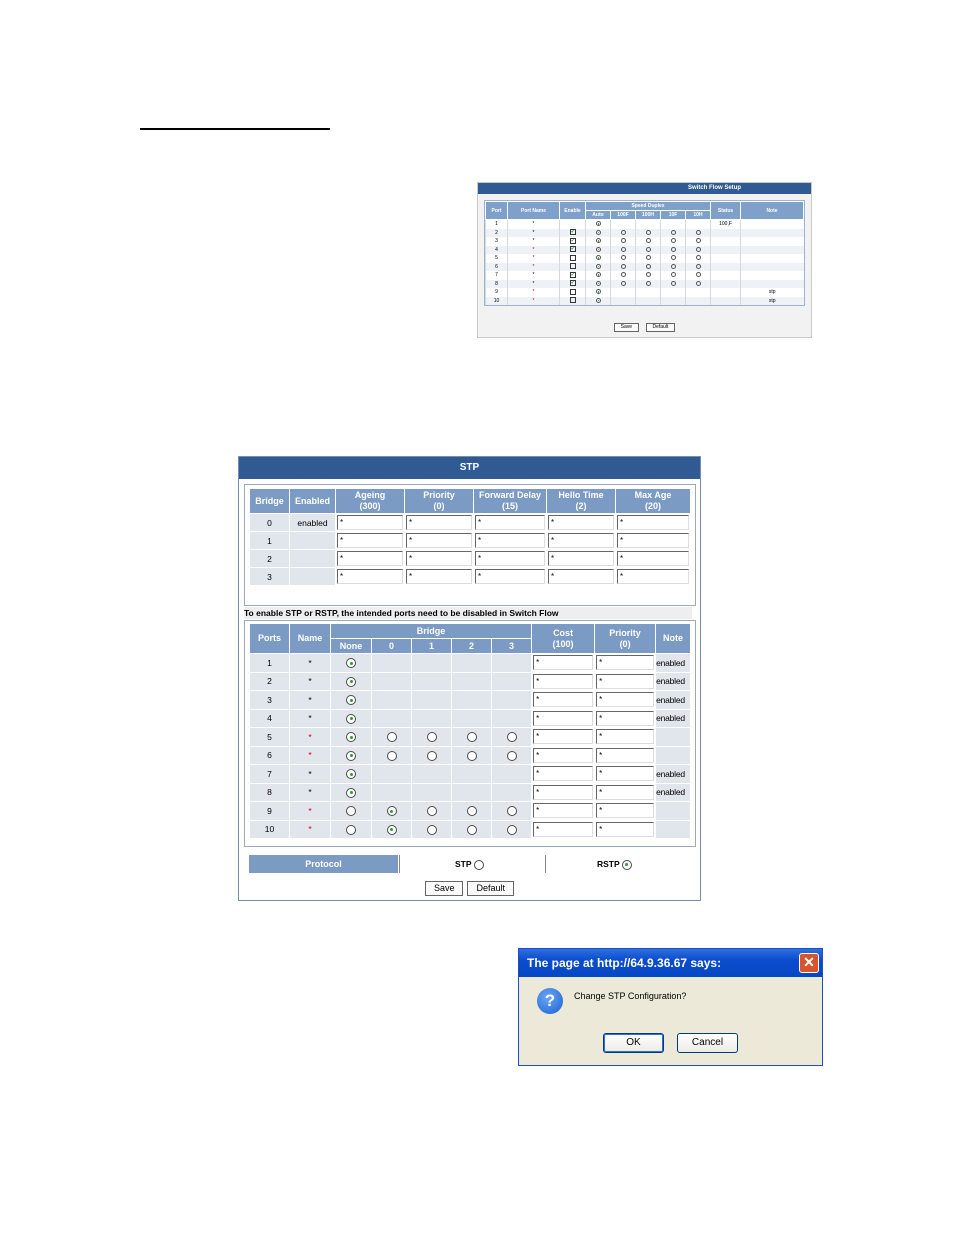  Describe the element at coordinates (478, 864) in the screenshot. I see `protocol-stp-radio` at that location.